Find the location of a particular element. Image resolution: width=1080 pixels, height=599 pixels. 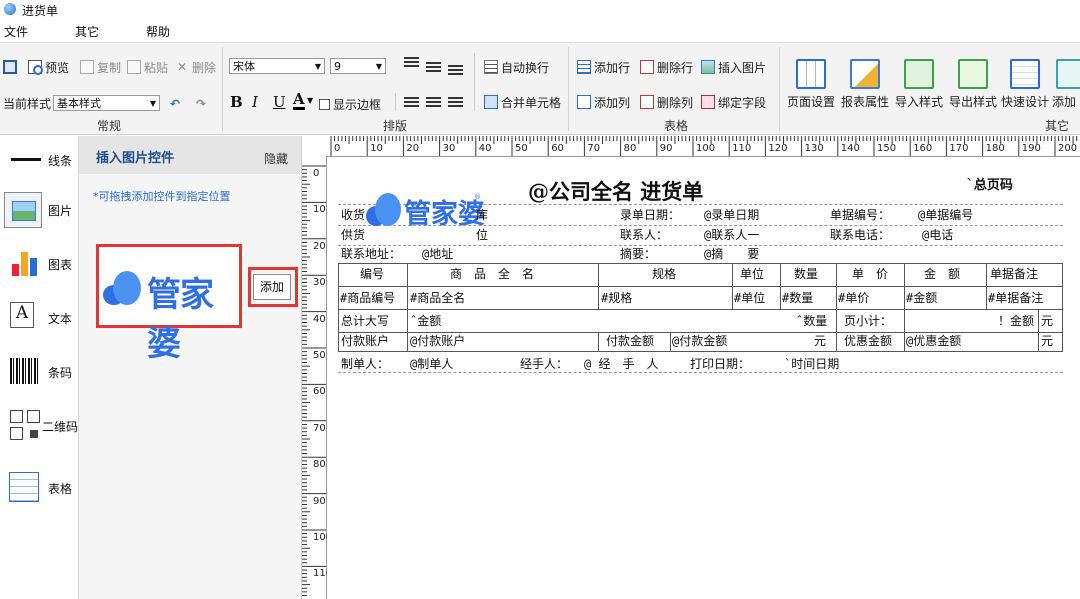

summary-field: @摘 要 is located at coordinates (731, 254).